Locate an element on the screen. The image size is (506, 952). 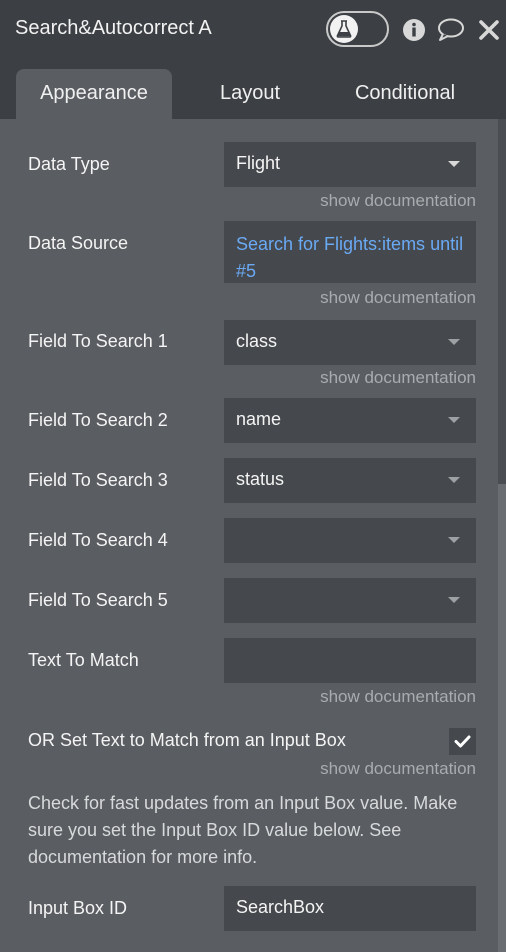
field-to-search-1-label: Field To Search 1 is located at coordinates (98, 341).